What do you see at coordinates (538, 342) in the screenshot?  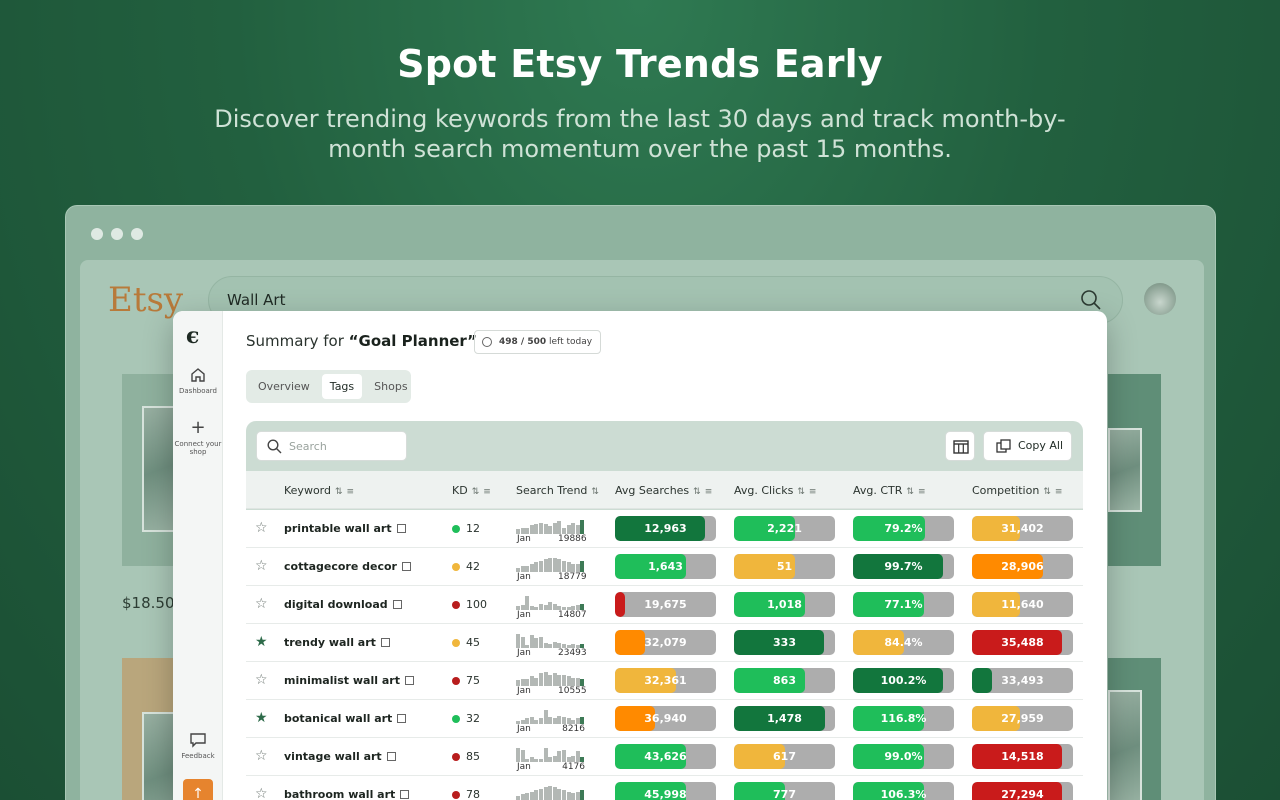 I see `quota-badge: 498 / 500 left today` at bounding box center [538, 342].